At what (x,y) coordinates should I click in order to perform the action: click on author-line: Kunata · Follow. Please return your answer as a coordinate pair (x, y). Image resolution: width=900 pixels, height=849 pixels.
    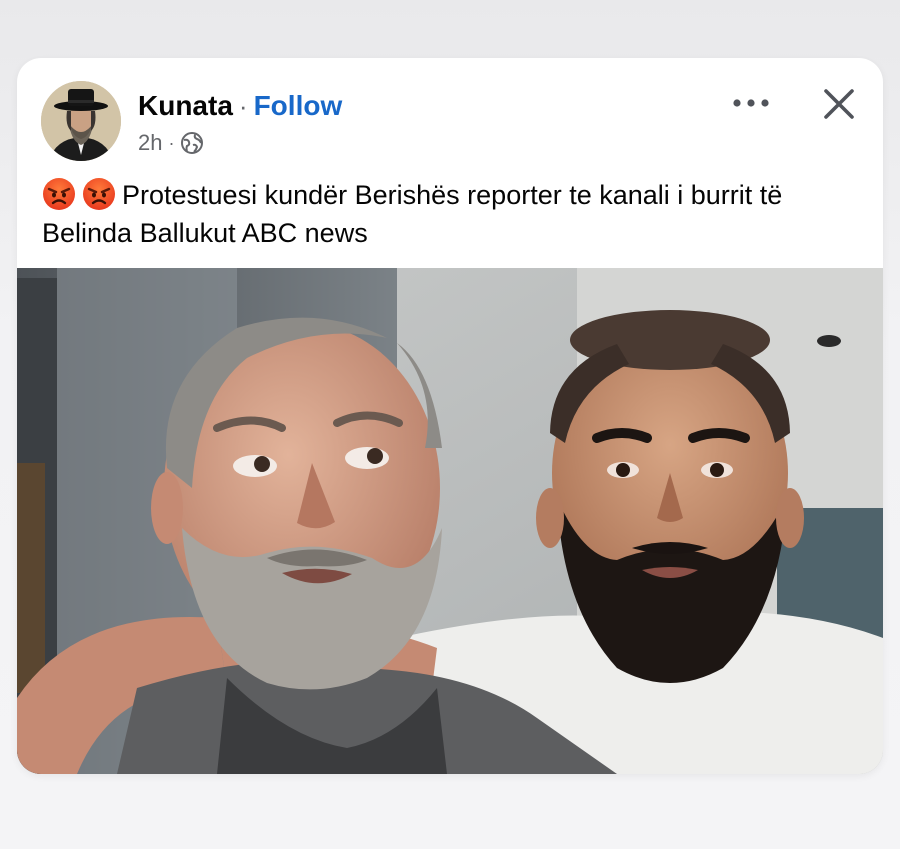
    Looking at the image, I should click on (240, 106).